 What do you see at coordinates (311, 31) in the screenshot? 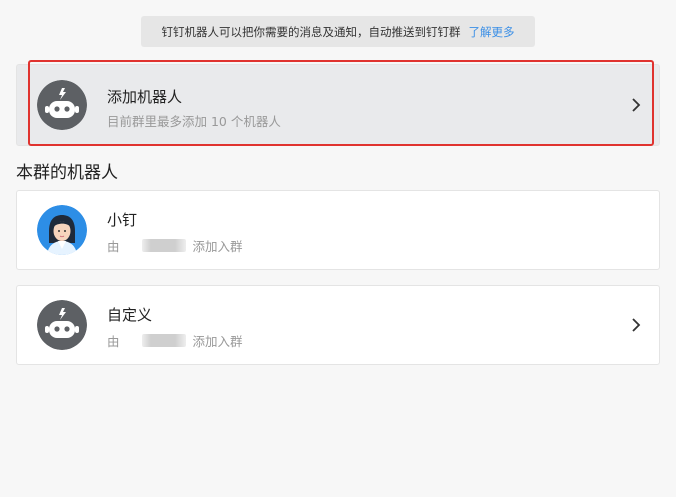
I see `notice-text: 钉钉机器人可以把你需要的消息及通知，自动推送到钉钉群` at bounding box center [311, 31].